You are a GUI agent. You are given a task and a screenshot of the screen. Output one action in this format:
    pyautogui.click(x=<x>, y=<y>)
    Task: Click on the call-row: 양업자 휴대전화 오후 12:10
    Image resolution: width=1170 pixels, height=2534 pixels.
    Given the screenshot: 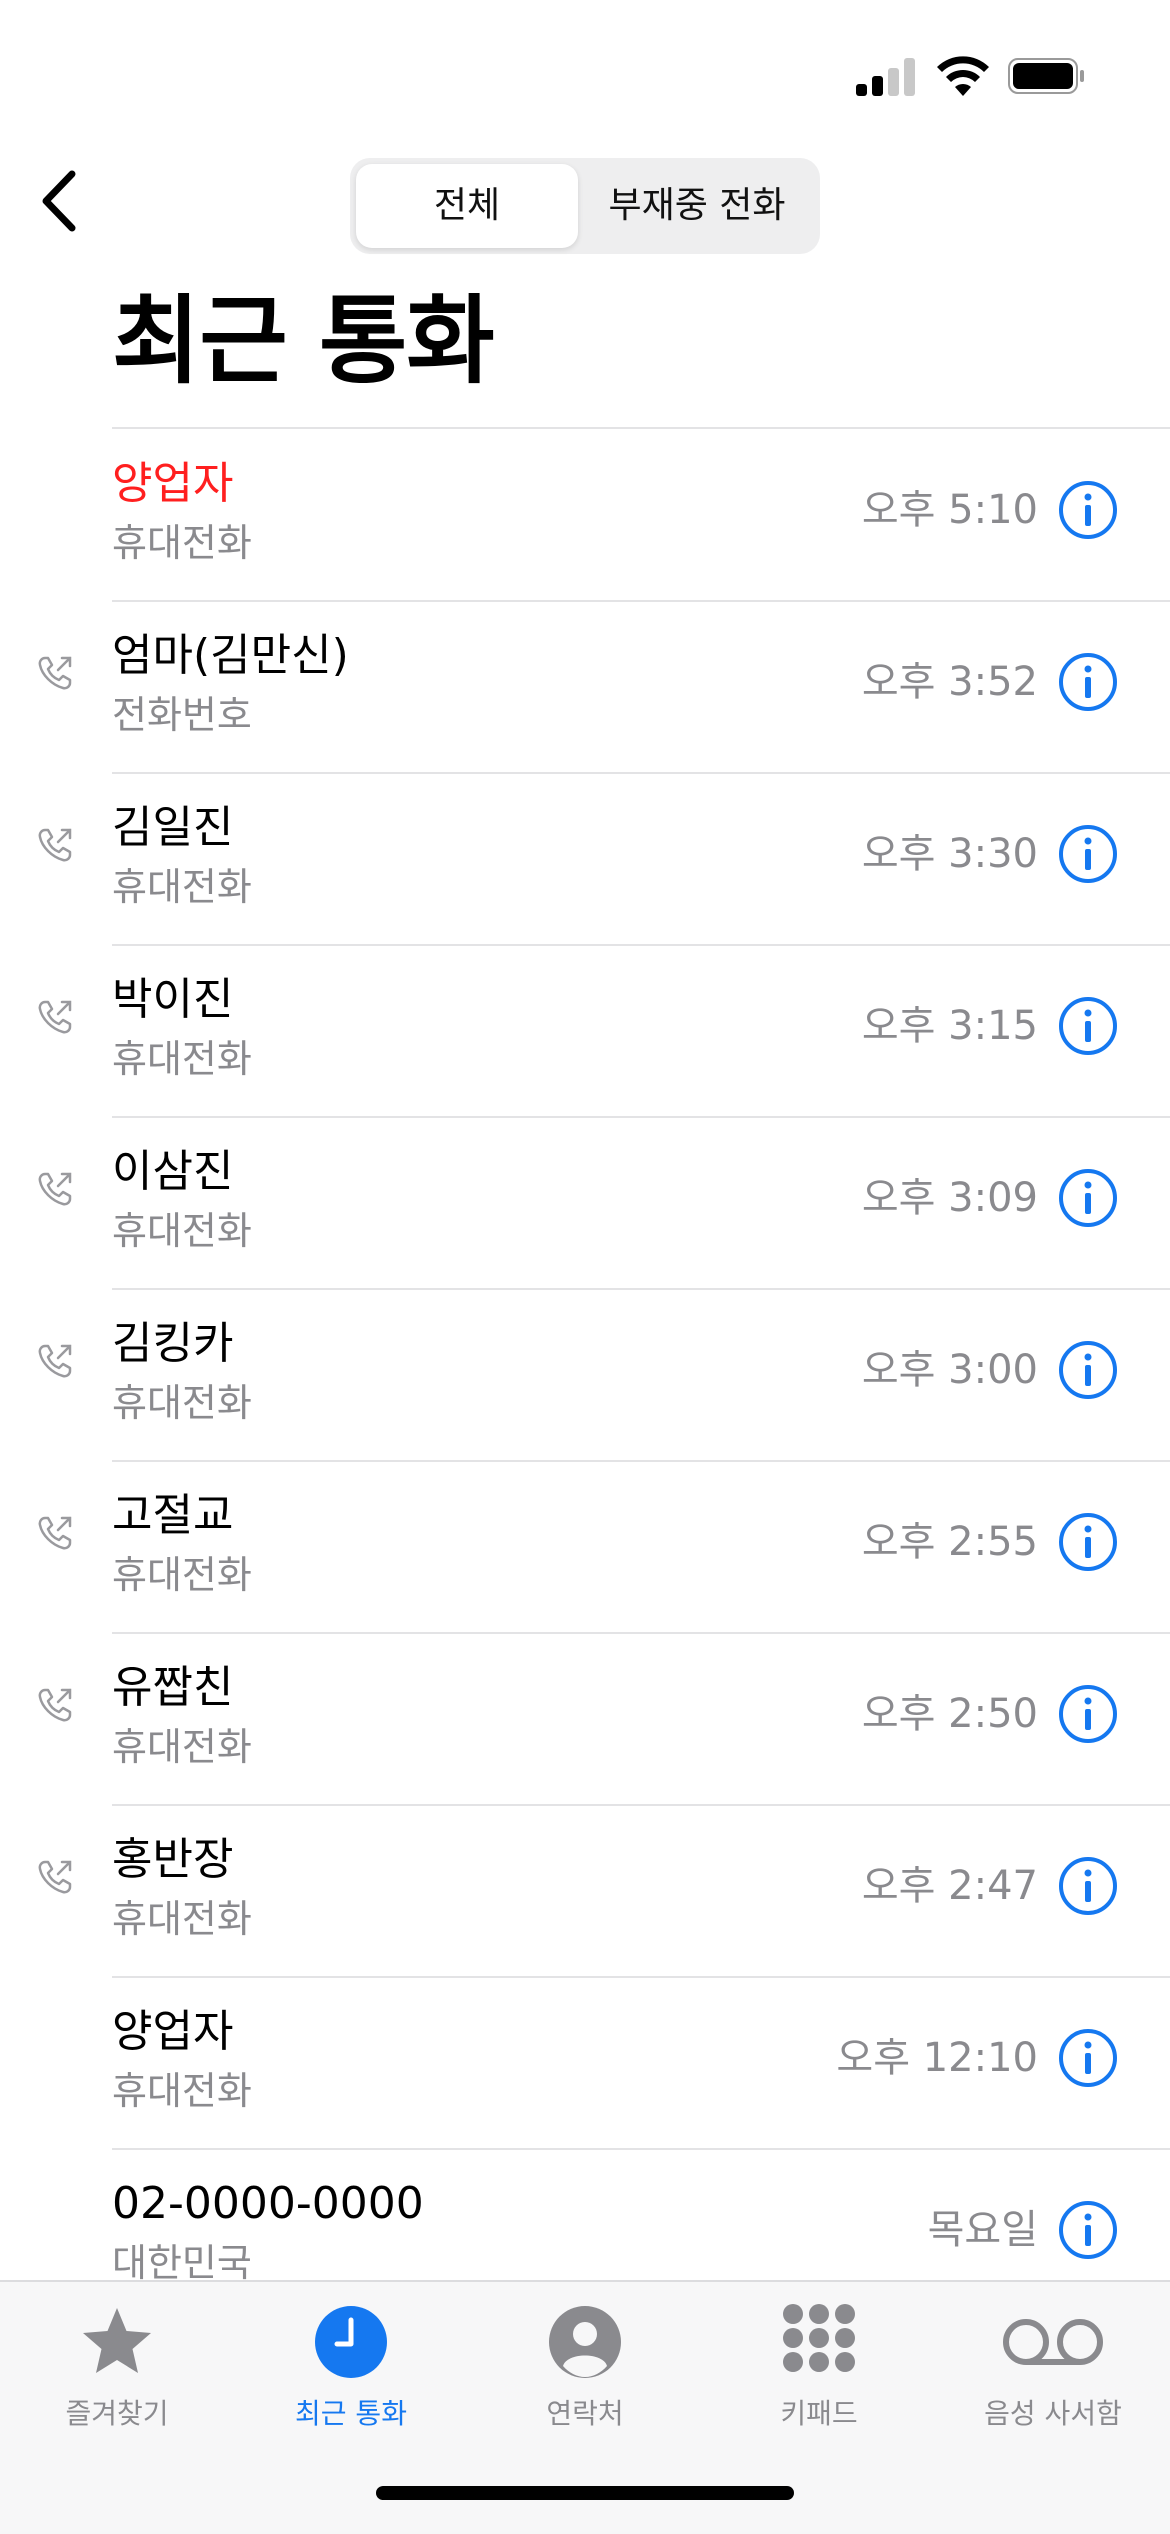 What is the action you would take?
    pyautogui.click(x=641, y=2064)
    